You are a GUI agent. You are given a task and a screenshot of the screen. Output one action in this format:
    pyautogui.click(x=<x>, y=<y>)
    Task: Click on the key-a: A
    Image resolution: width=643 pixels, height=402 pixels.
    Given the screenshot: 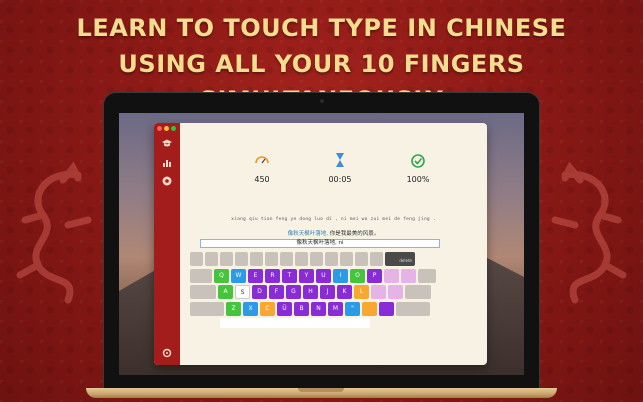 What is the action you would take?
    pyautogui.click(x=225, y=292)
    